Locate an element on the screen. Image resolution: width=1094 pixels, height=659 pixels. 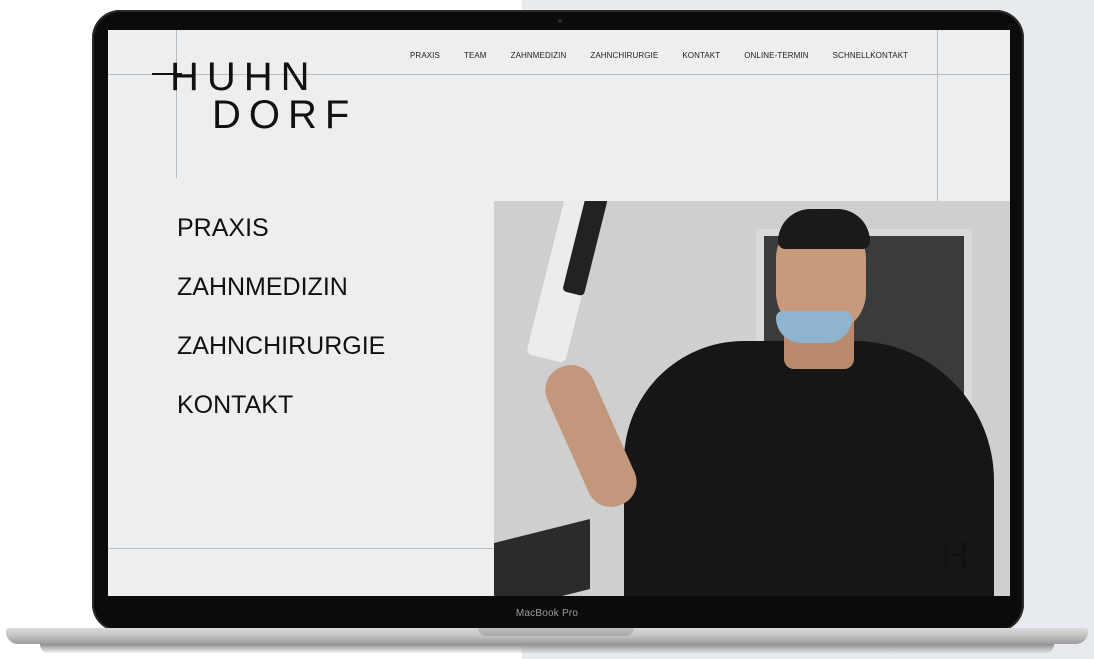
logo-line-2: DORF is located at coordinates (285, 115).